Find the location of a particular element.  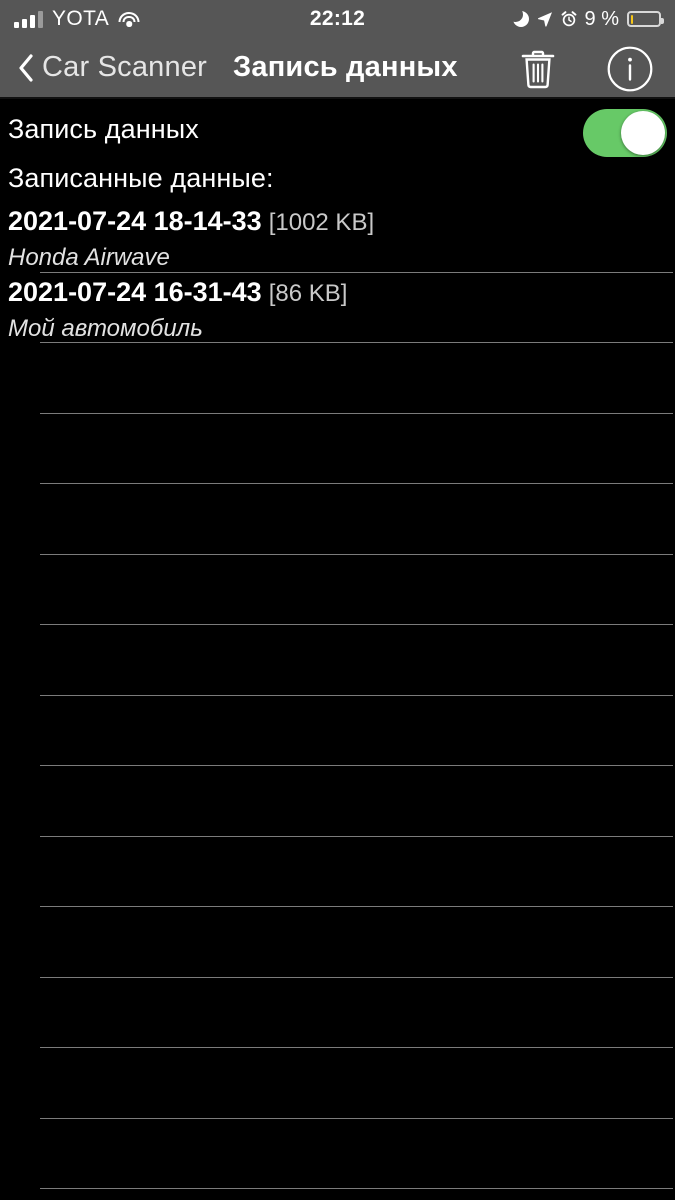

recorded-data-section-header: Записанные данные: is located at coordinates (141, 178).